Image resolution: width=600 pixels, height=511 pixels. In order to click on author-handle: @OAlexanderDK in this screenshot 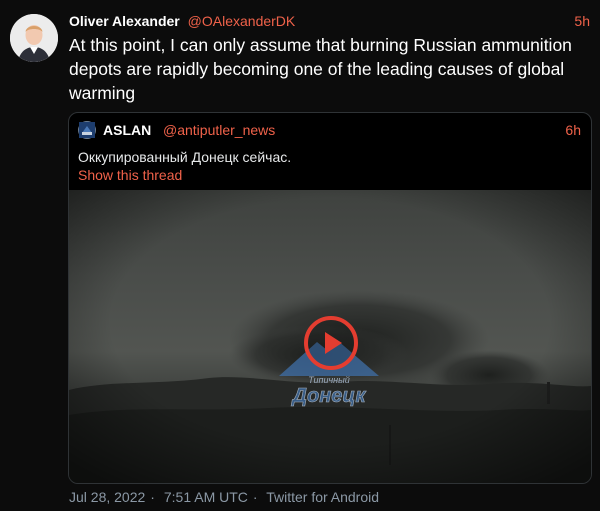, I will do `click(242, 21)`.